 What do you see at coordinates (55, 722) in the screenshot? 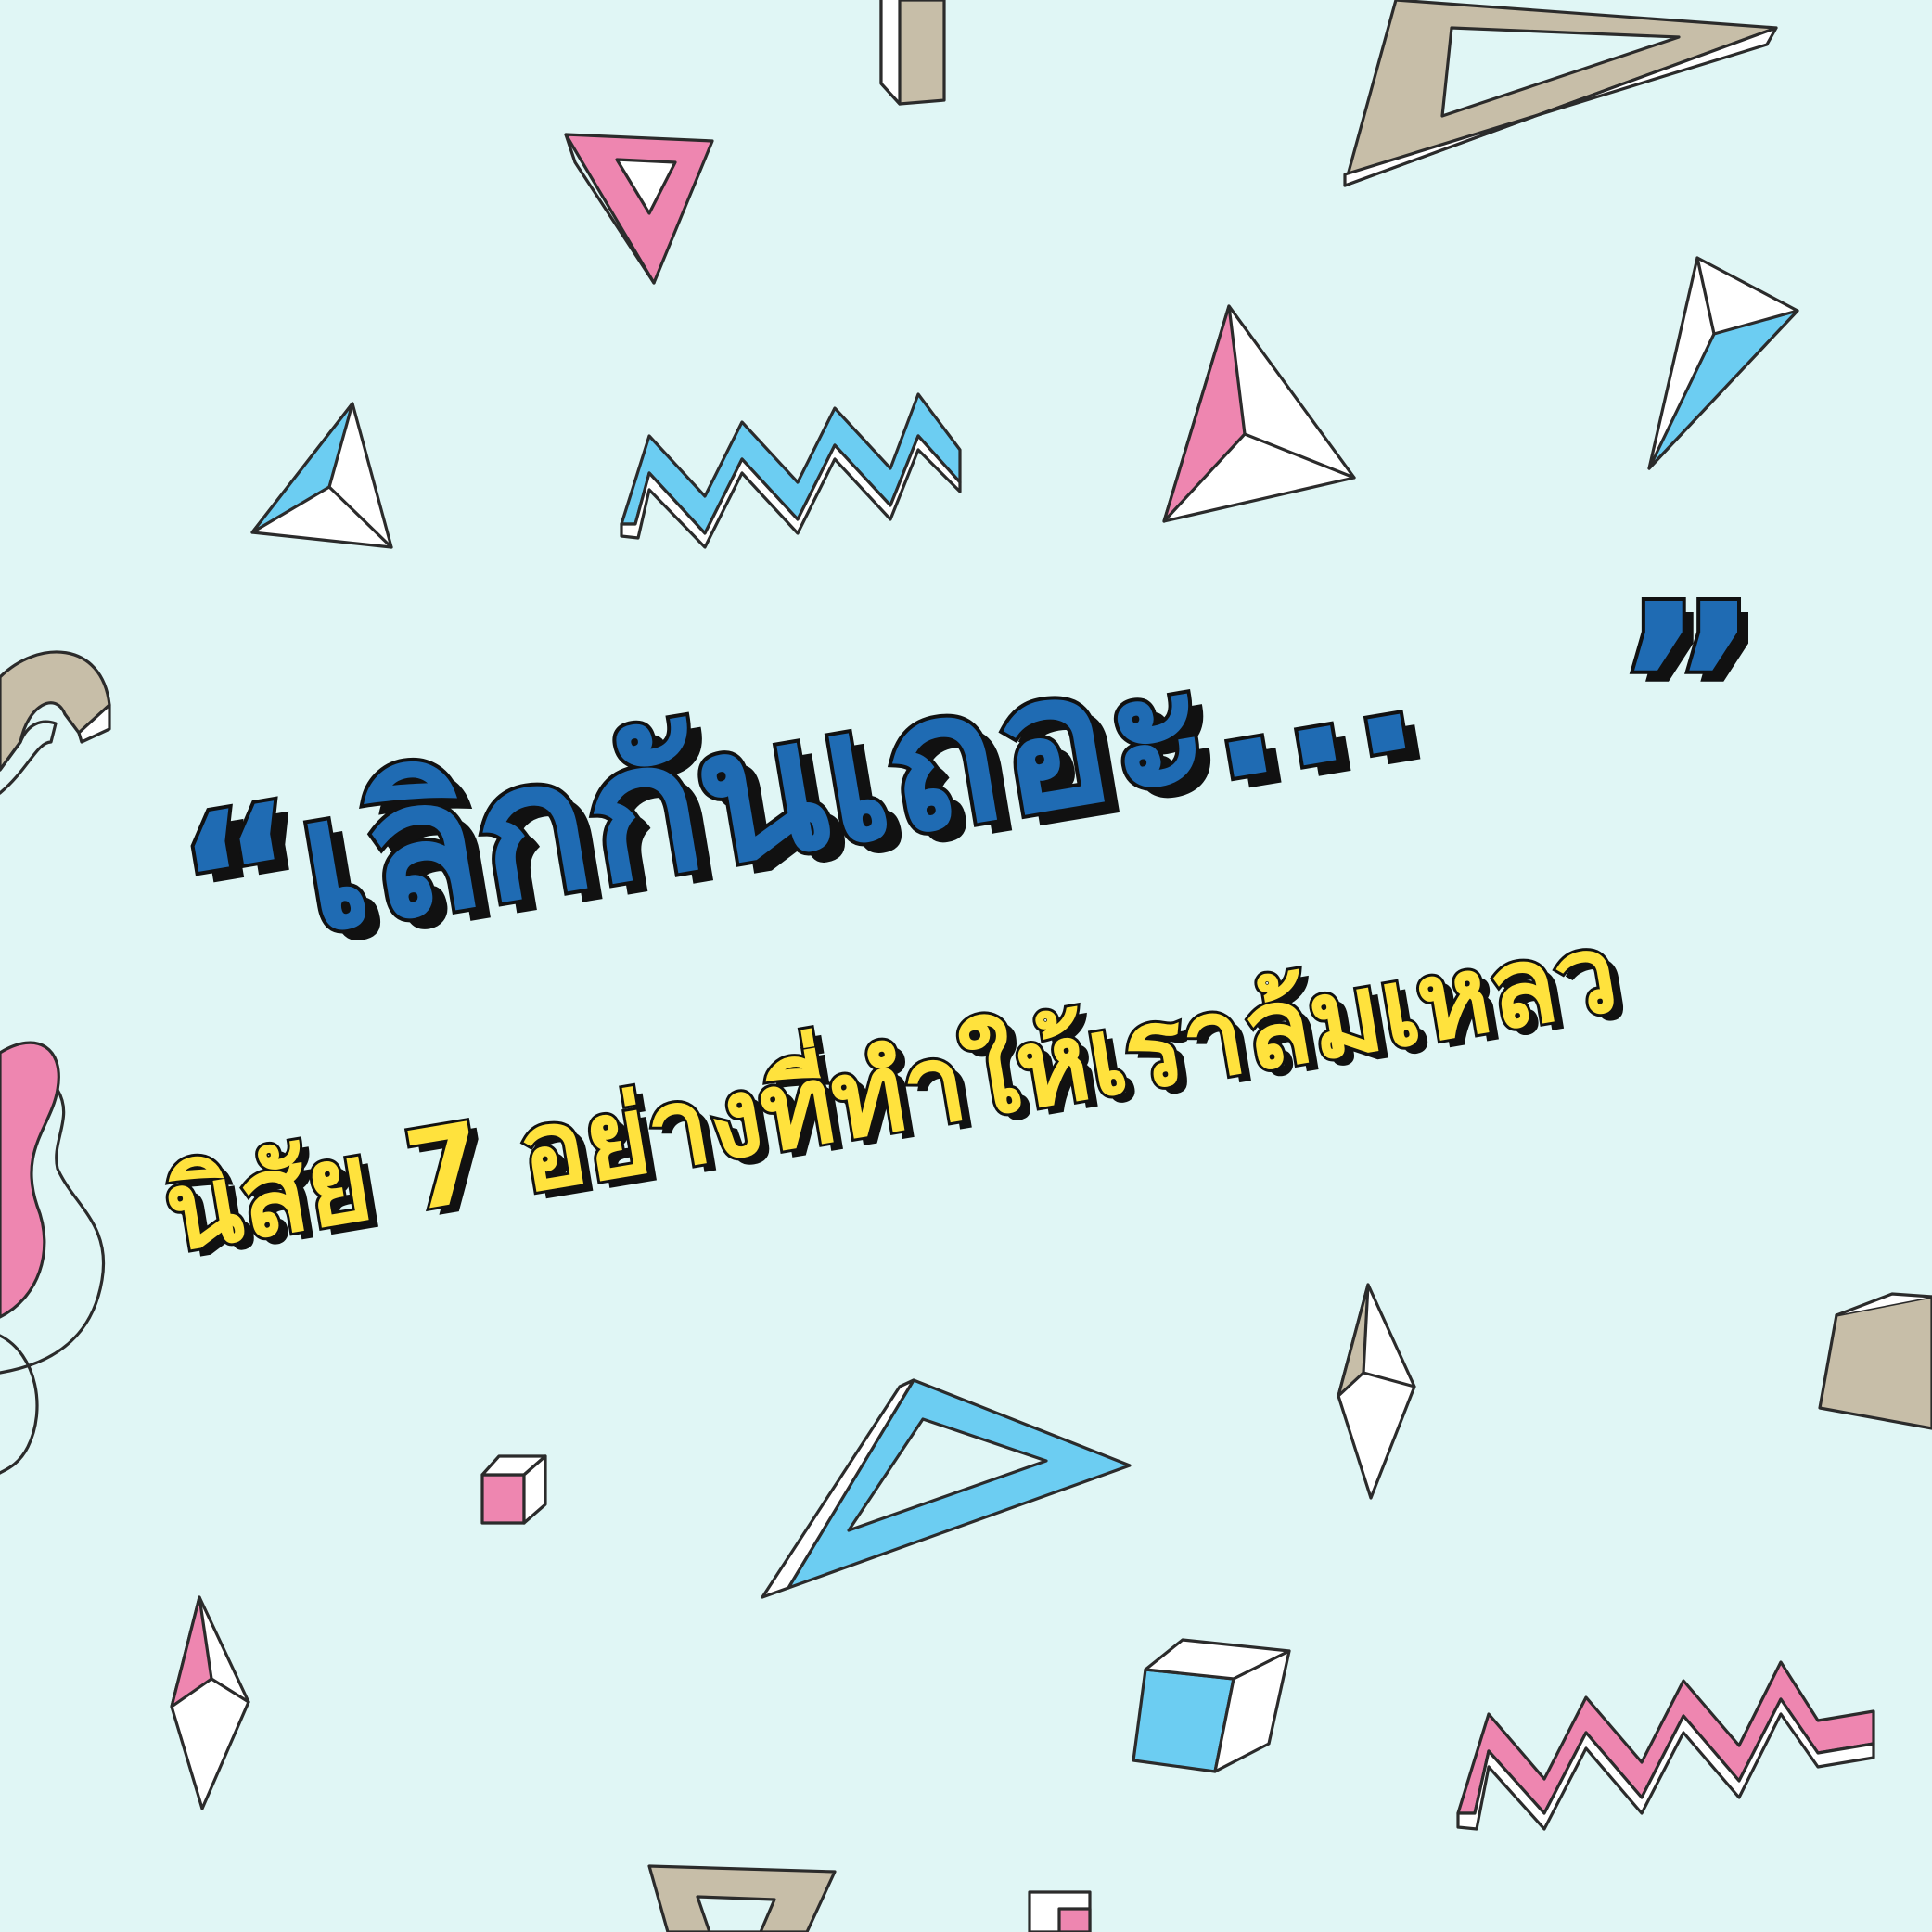
I see `tan-swirl-icon` at bounding box center [55, 722].